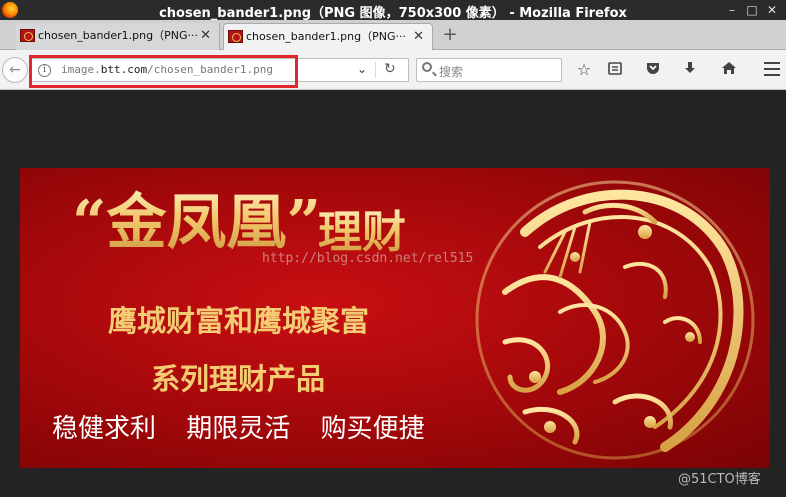 The image size is (786, 497). I want to click on new-tab-button: +, so click(450, 35).